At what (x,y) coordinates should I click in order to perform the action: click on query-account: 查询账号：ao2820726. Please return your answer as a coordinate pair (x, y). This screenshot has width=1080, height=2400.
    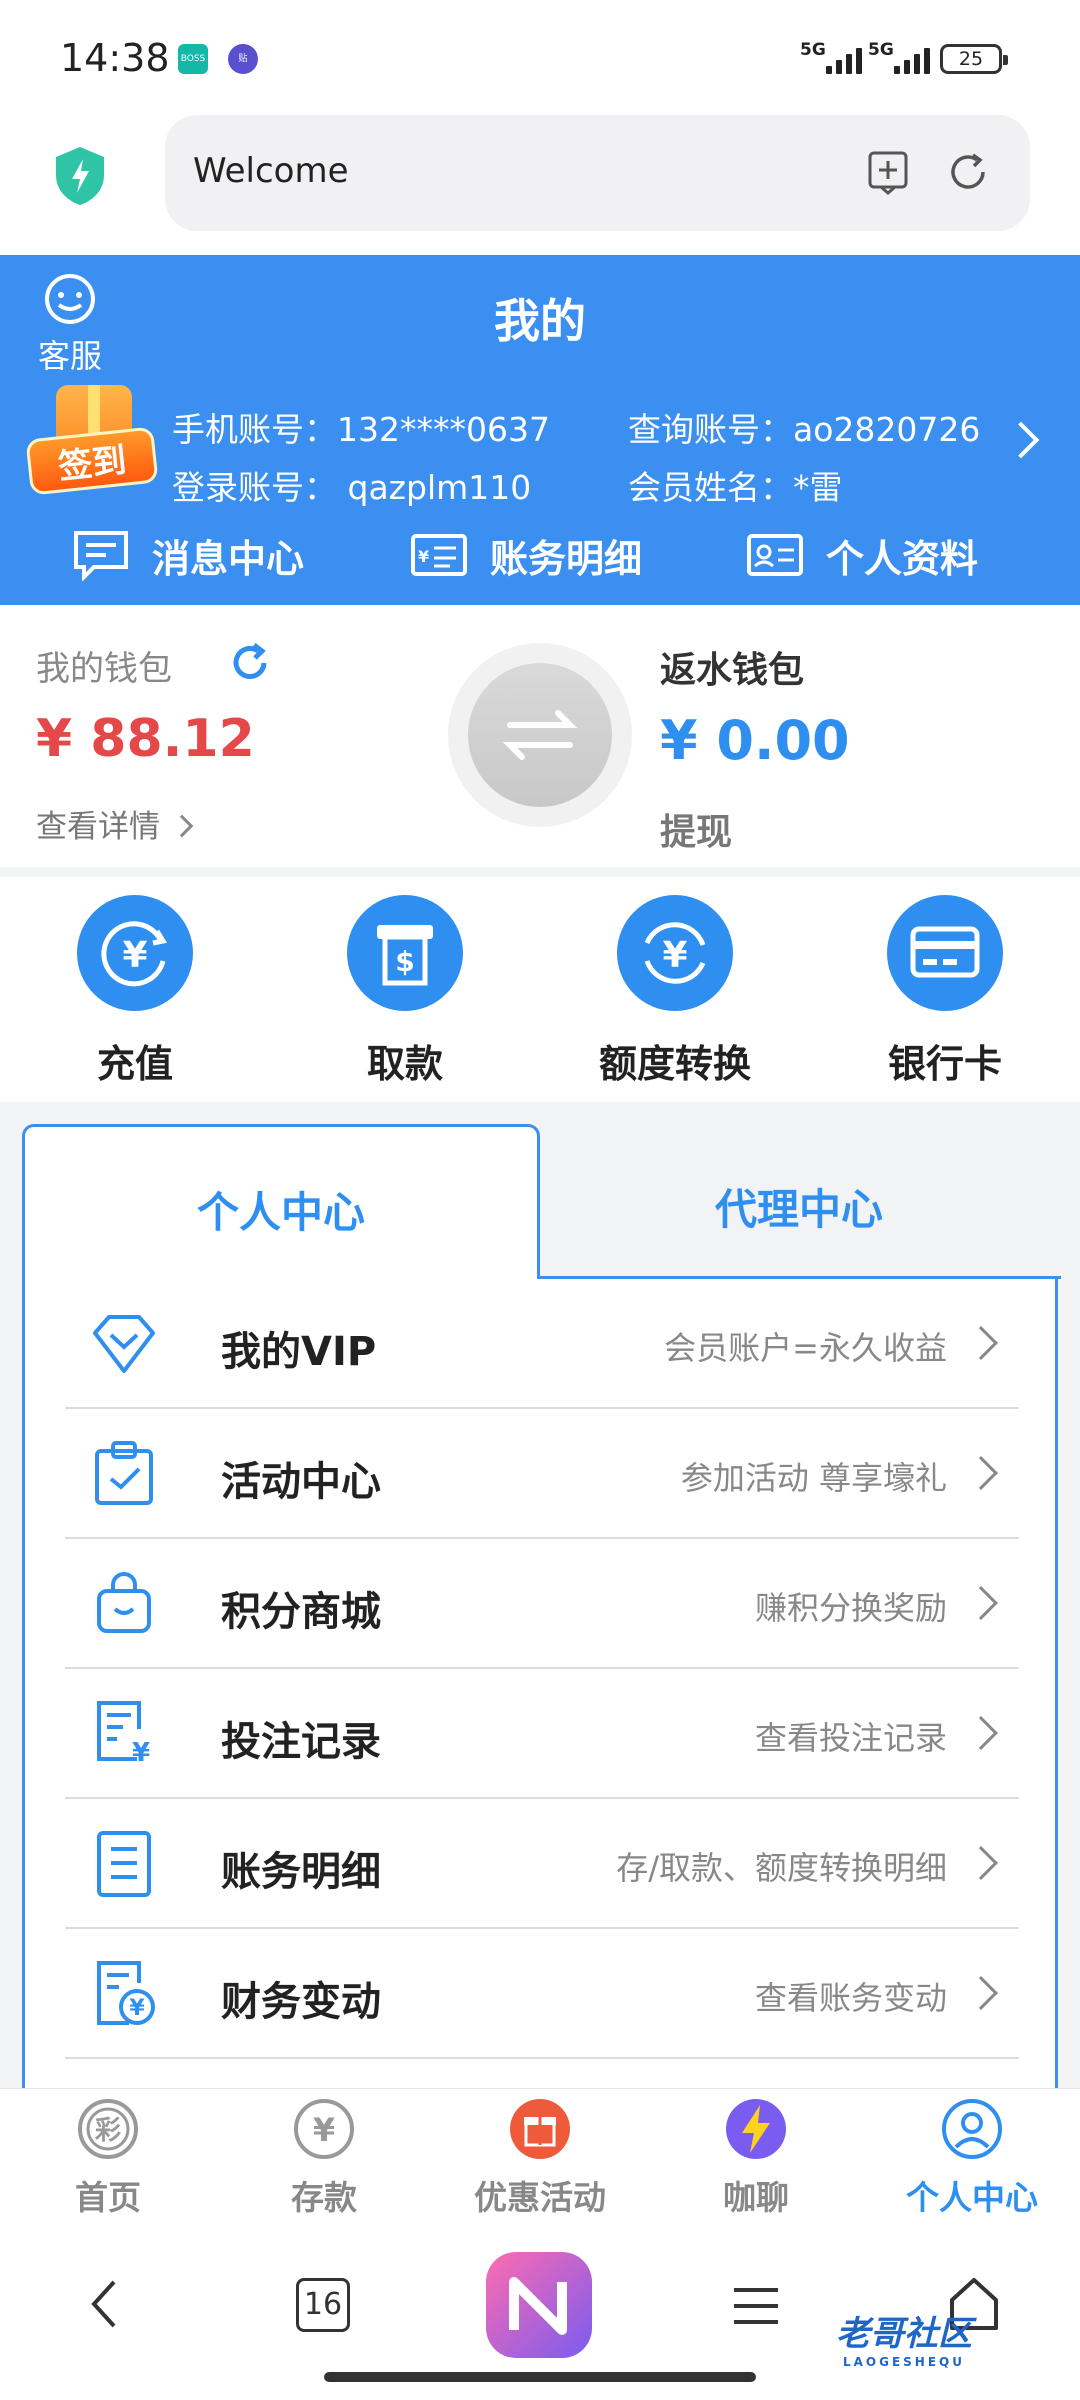
    Looking at the image, I should click on (804, 427).